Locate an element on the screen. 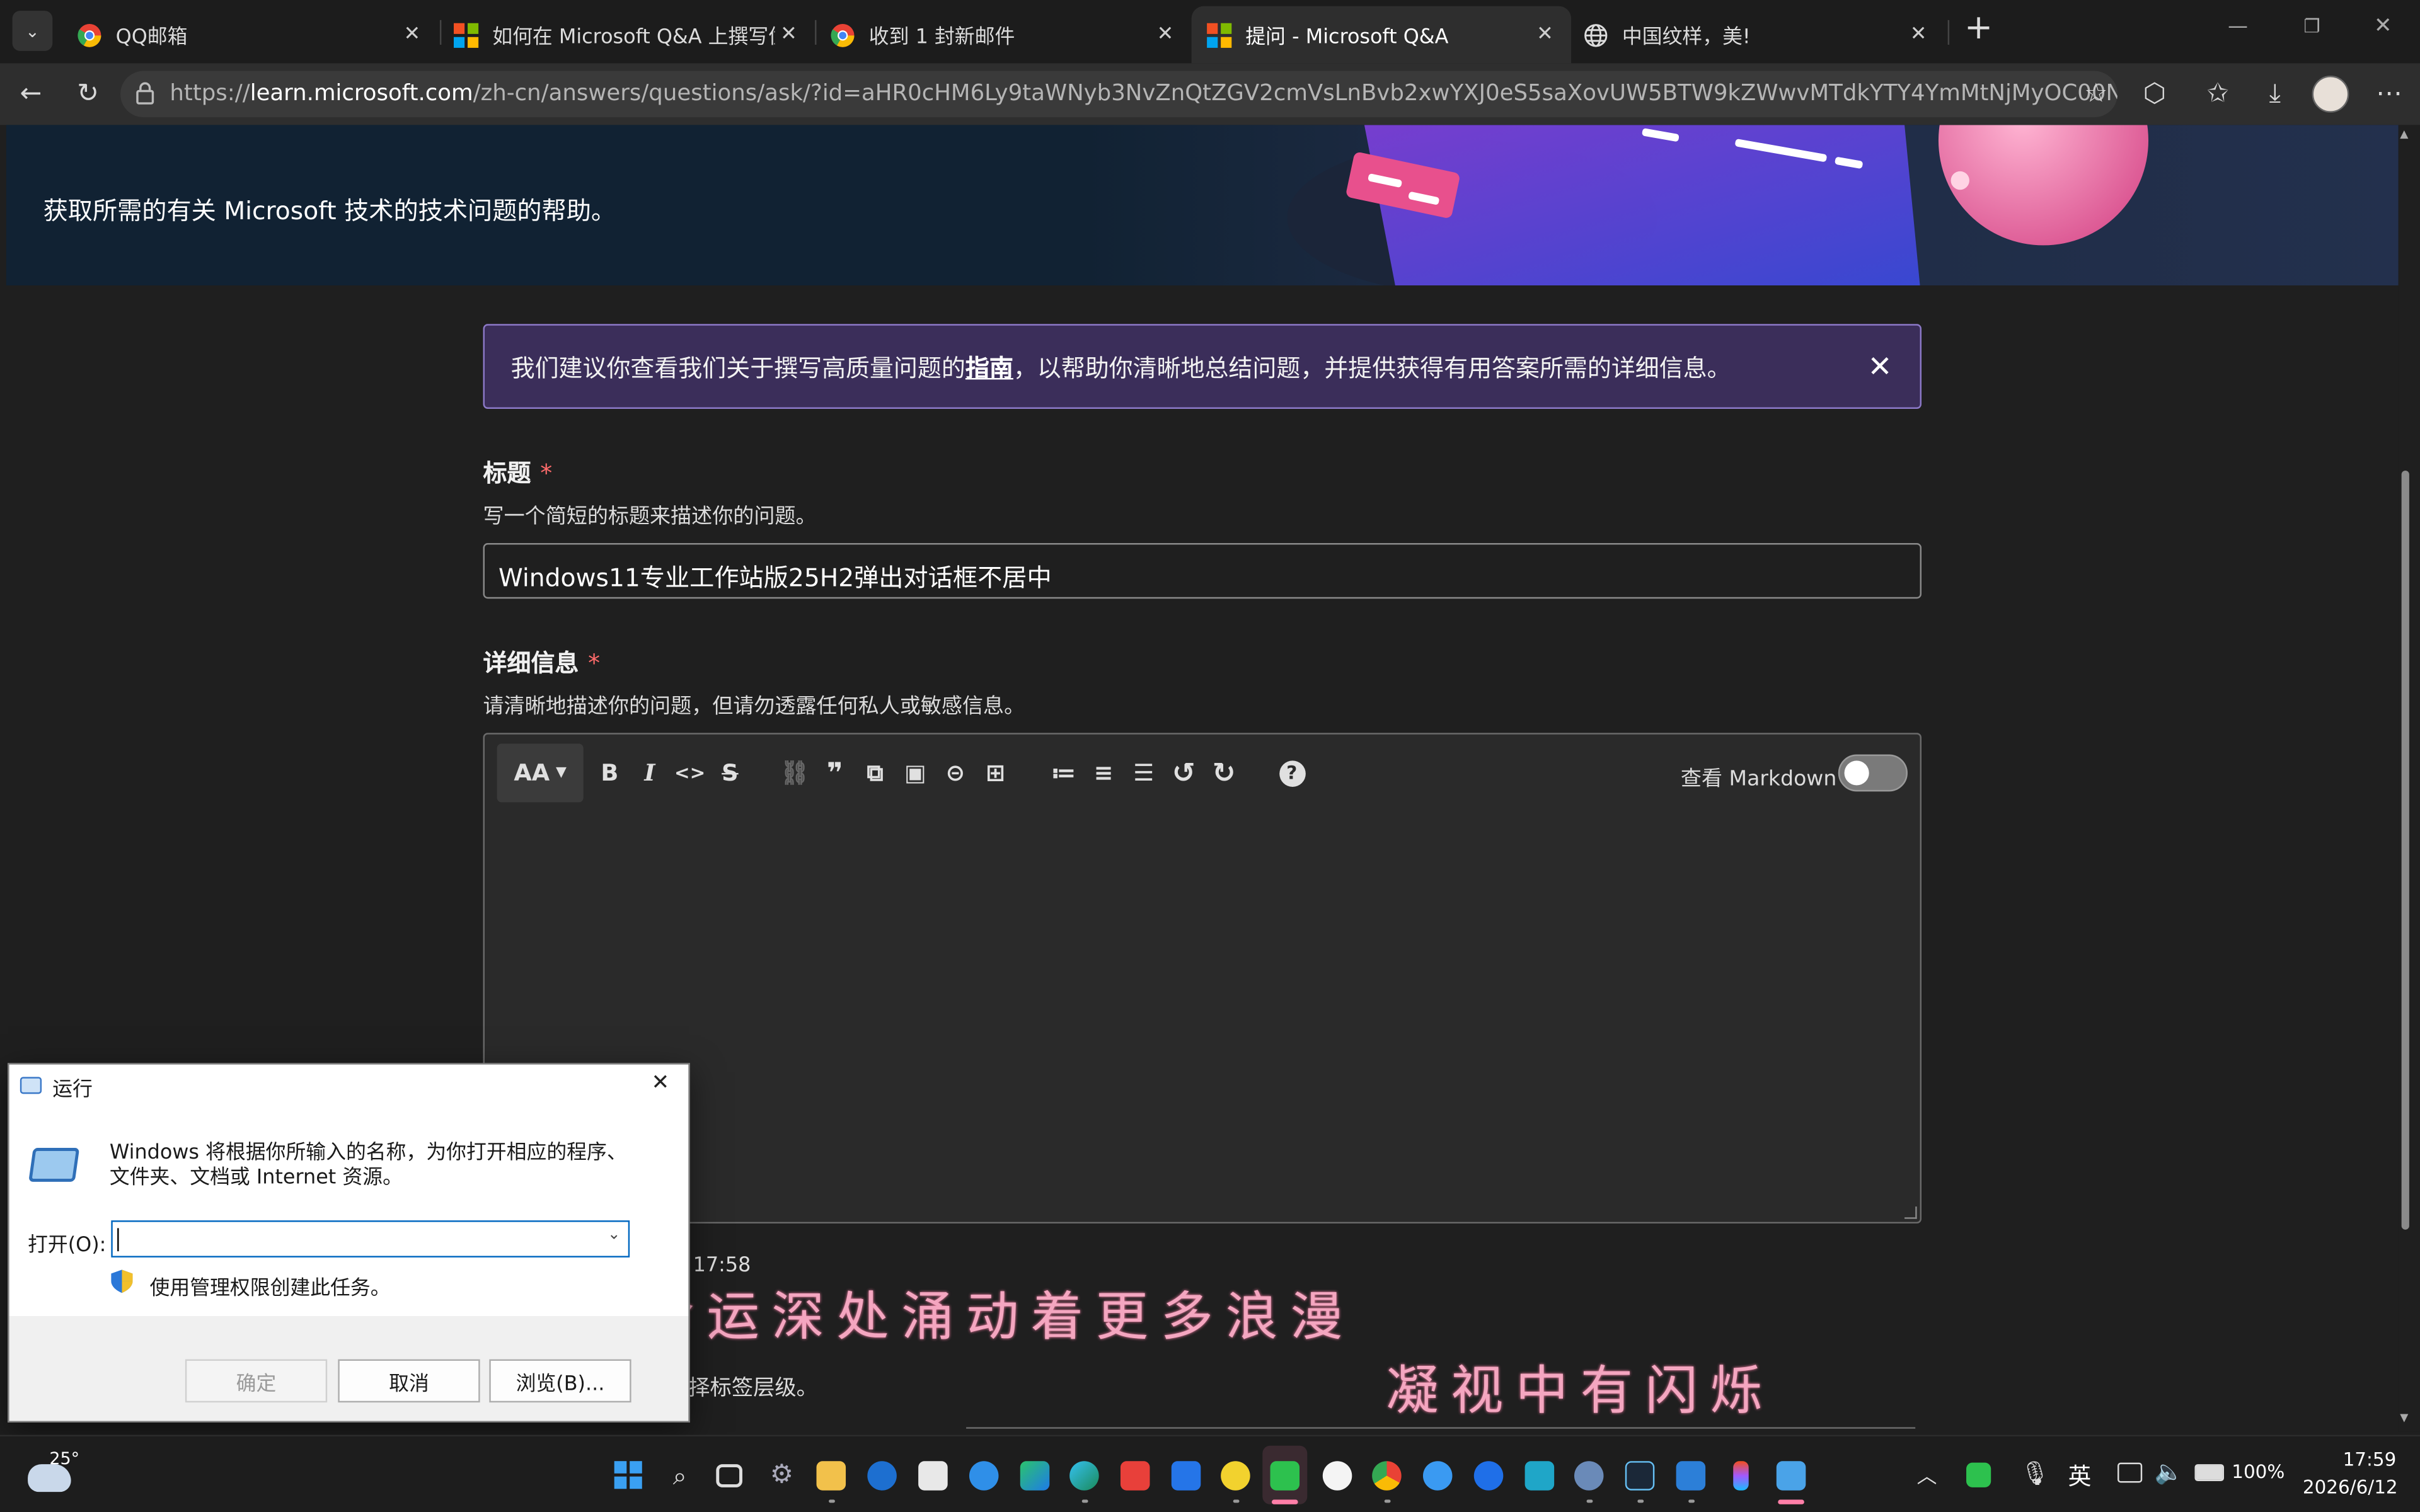 The image size is (2420, 1512). battery-icon is located at coordinates (2209, 1473).